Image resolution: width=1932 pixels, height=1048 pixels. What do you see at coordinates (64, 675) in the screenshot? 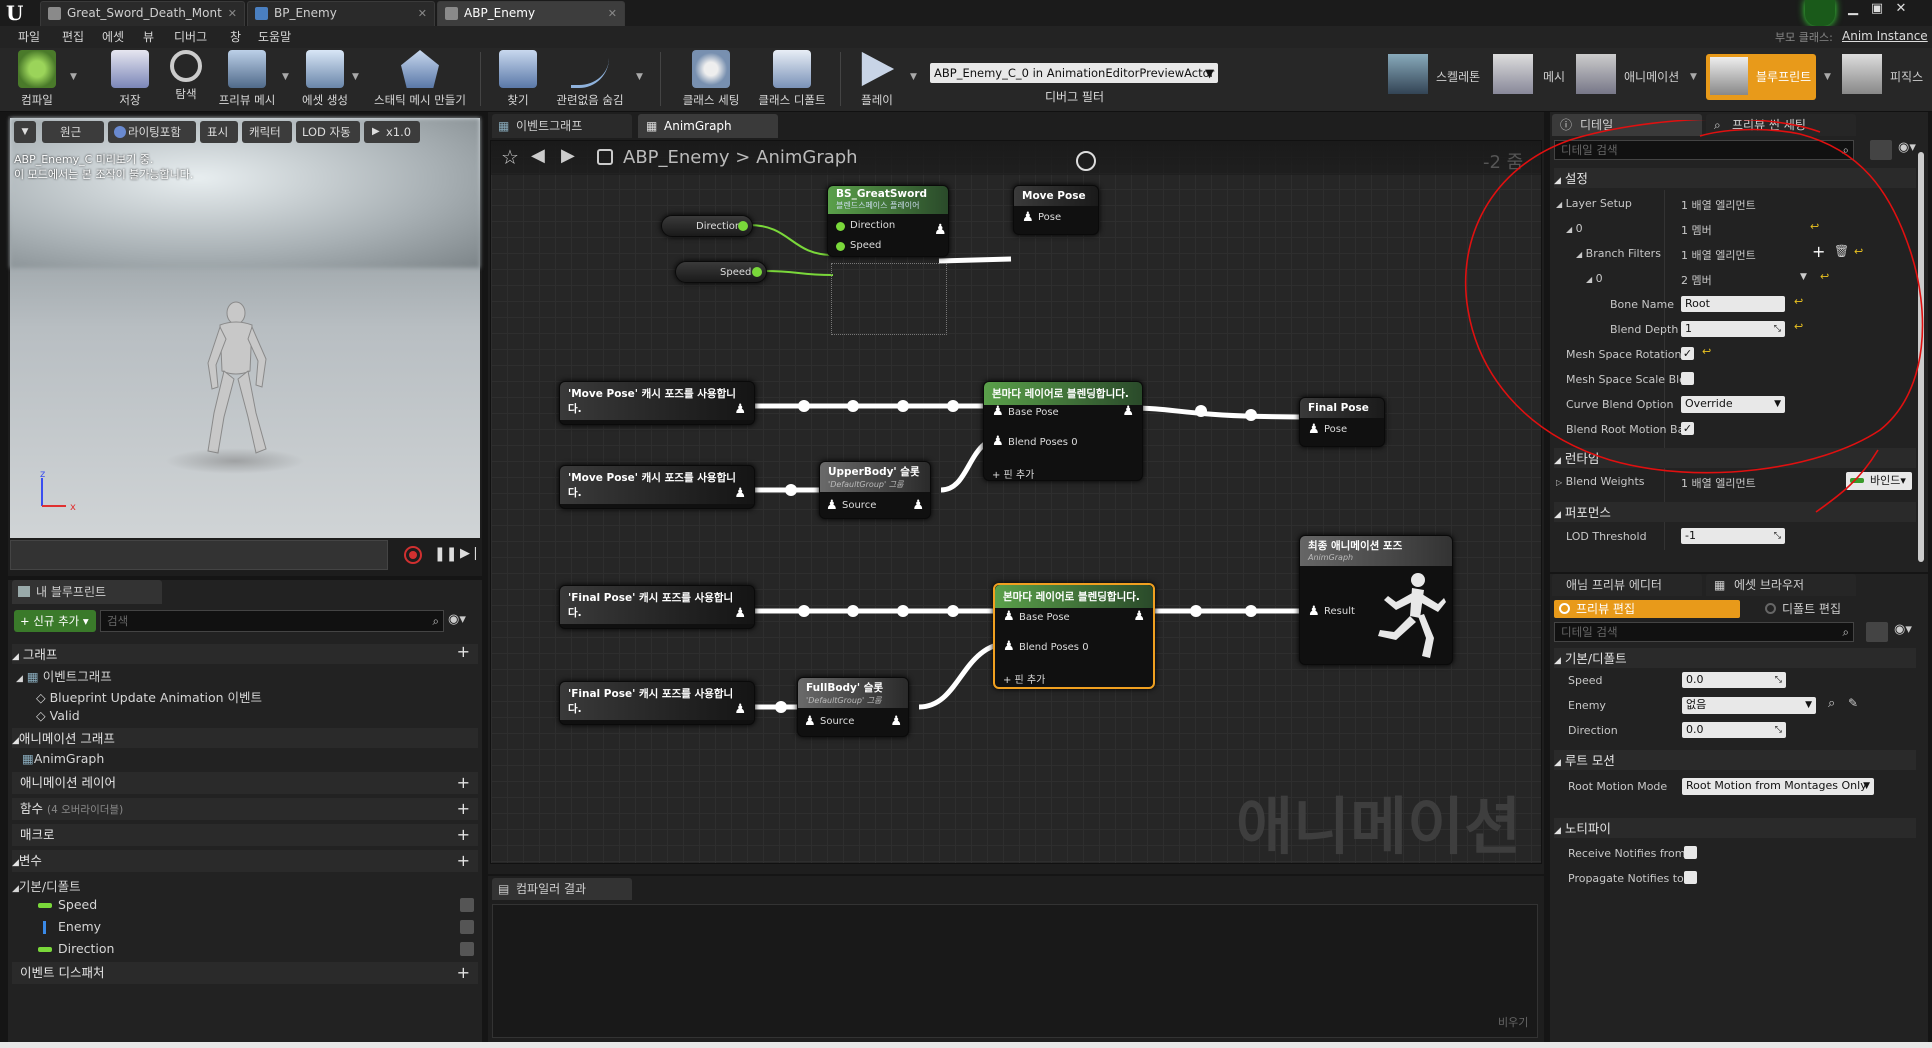
I see `event-graph-item: ◢ ▦ 이벤트그래프` at bounding box center [64, 675].